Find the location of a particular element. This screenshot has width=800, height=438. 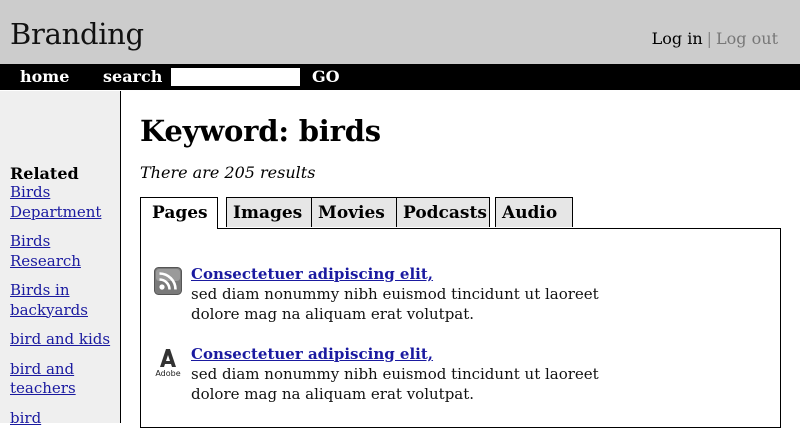

related-link-birds-department: Birds Department is located at coordinates (62, 202).